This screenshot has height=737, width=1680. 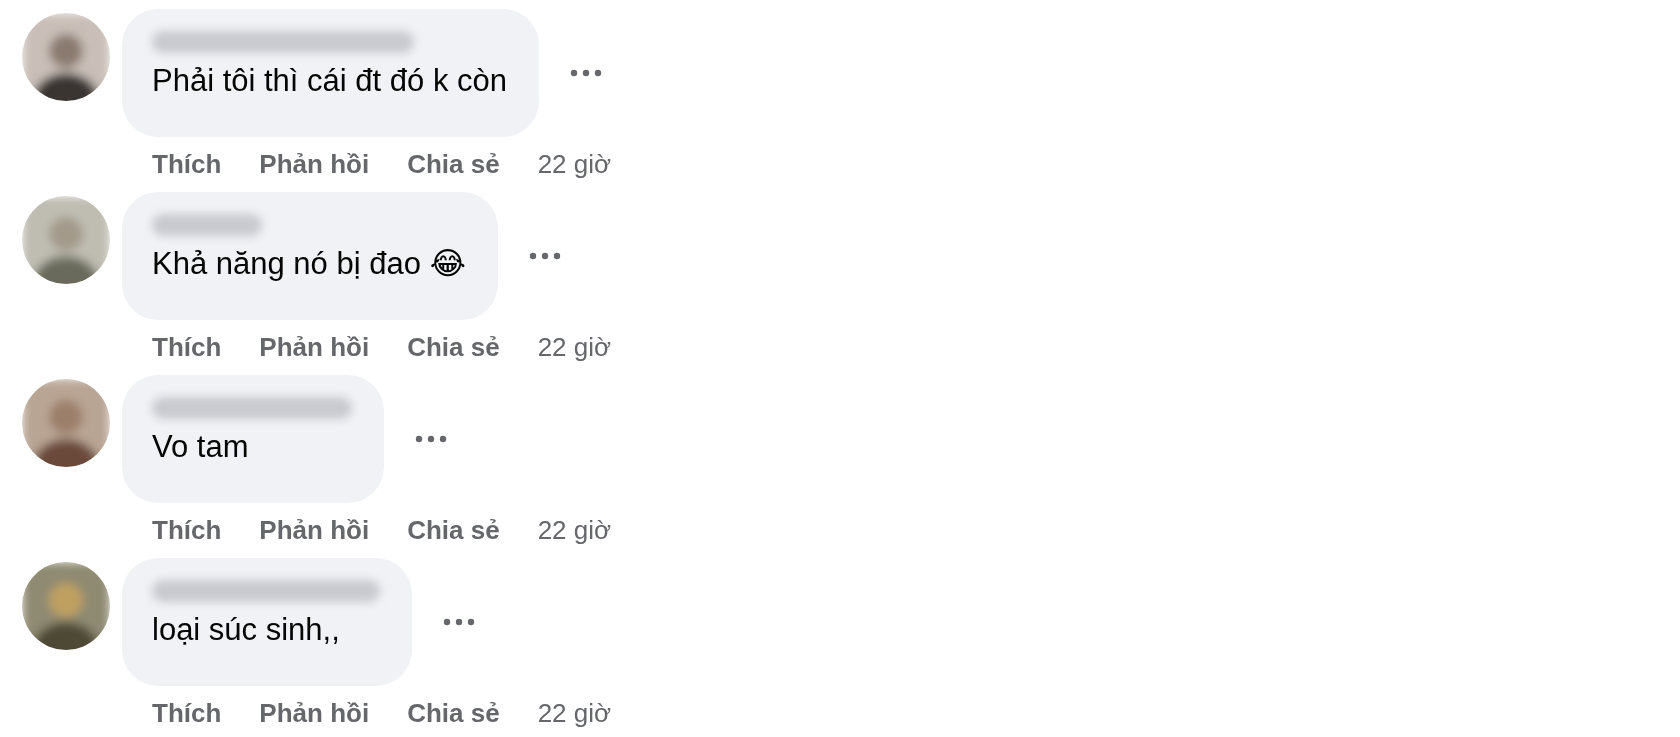 What do you see at coordinates (201, 447) in the screenshot?
I see `comment-text: Vo tam` at bounding box center [201, 447].